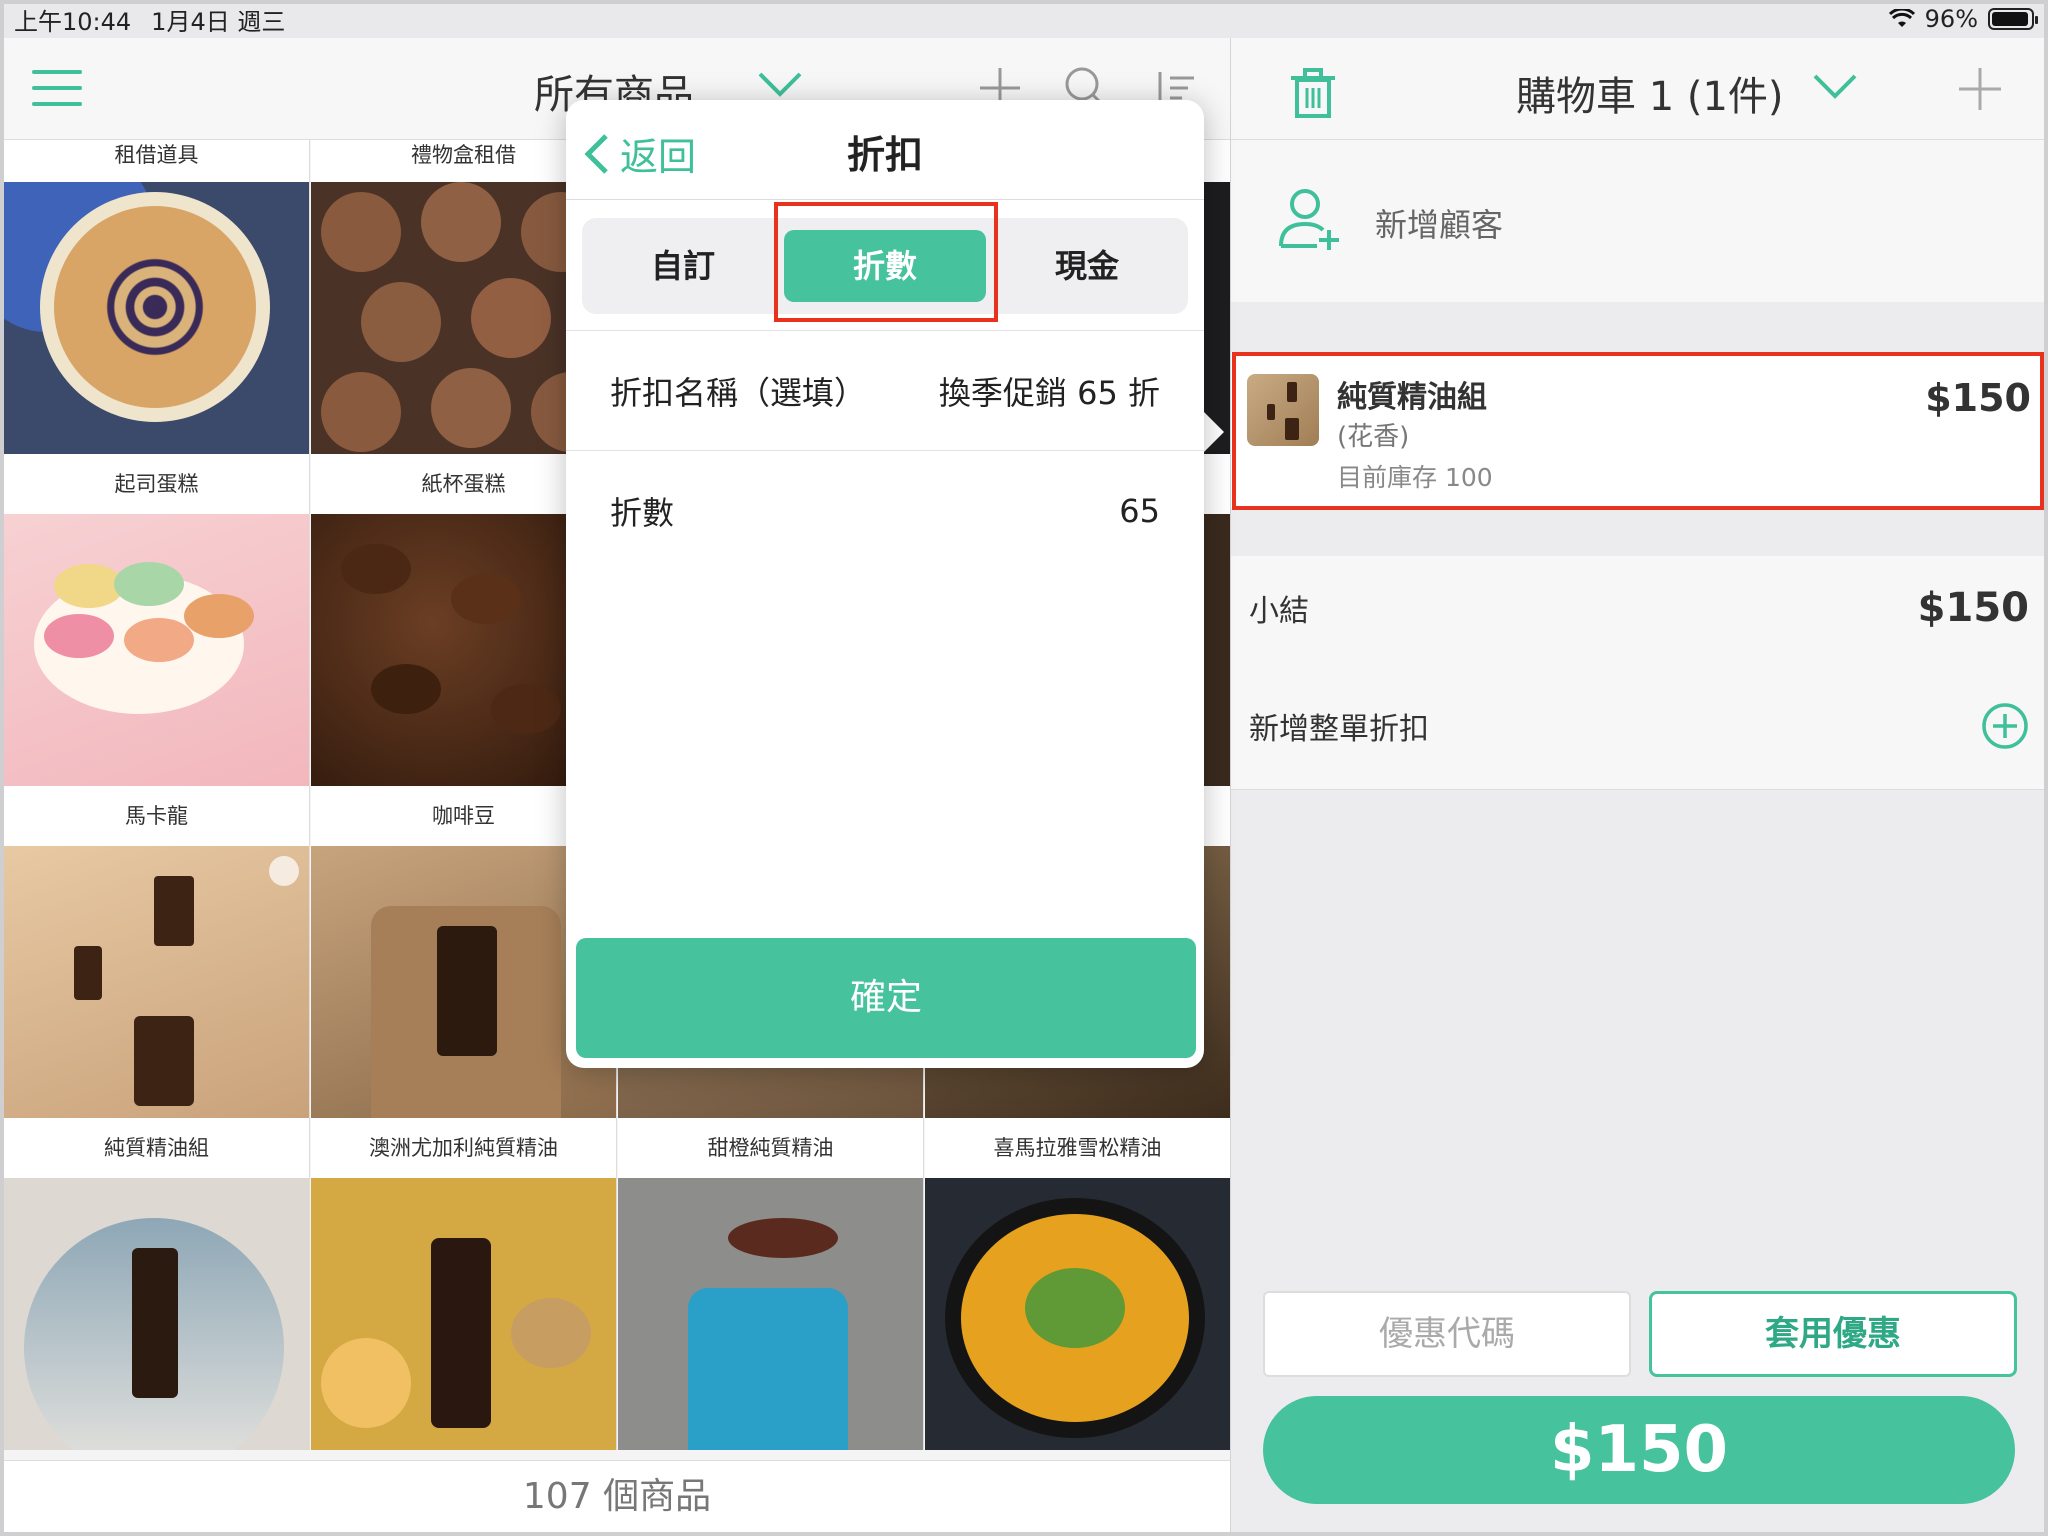  What do you see at coordinates (2005, 726) in the screenshot?
I see `add-circle-icon` at bounding box center [2005, 726].